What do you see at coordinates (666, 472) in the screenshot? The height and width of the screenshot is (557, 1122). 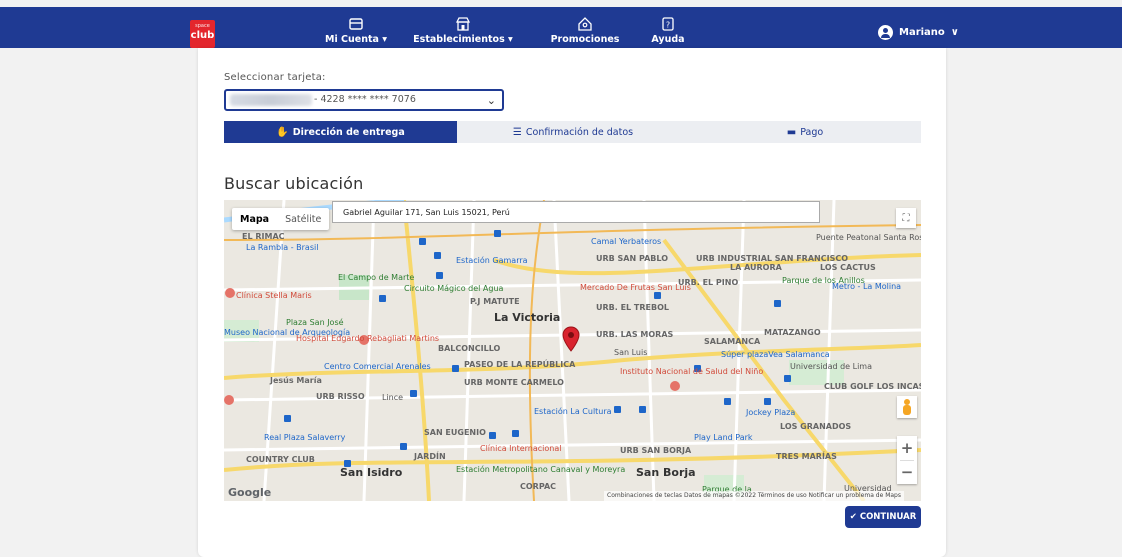 I see `map-label: San Borja` at bounding box center [666, 472].